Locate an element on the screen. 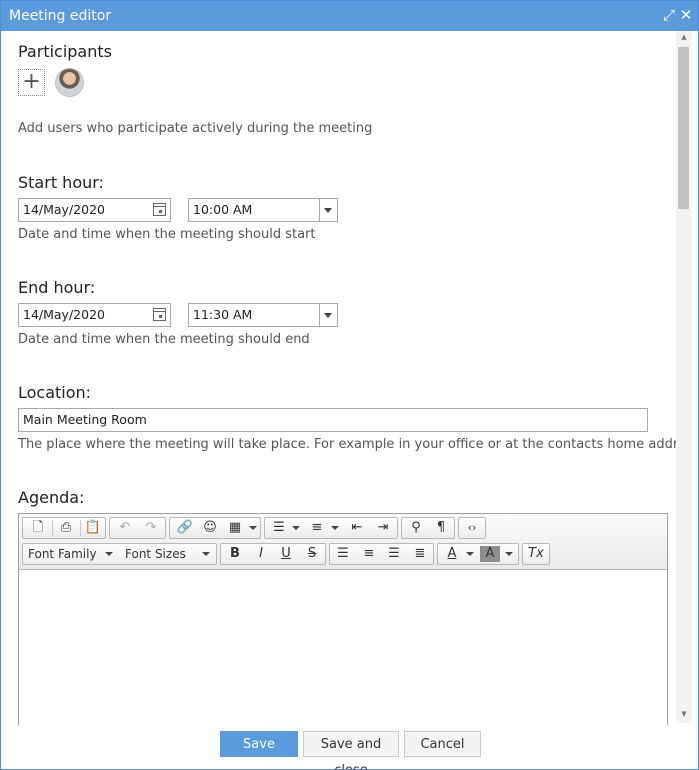 The image size is (699, 770). text-color-icon: A is located at coordinates (452, 554).